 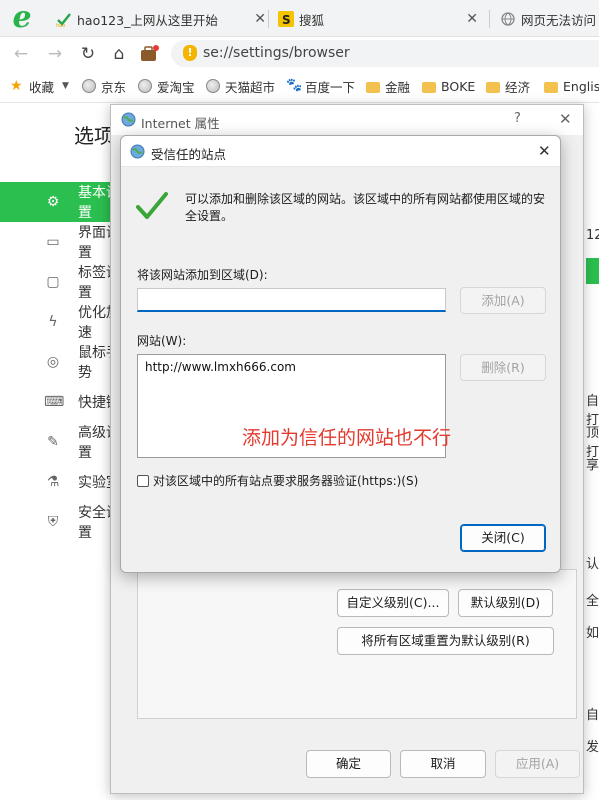 What do you see at coordinates (21, 54) in the screenshot?
I see `back-icon: ←` at bounding box center [21, 54].